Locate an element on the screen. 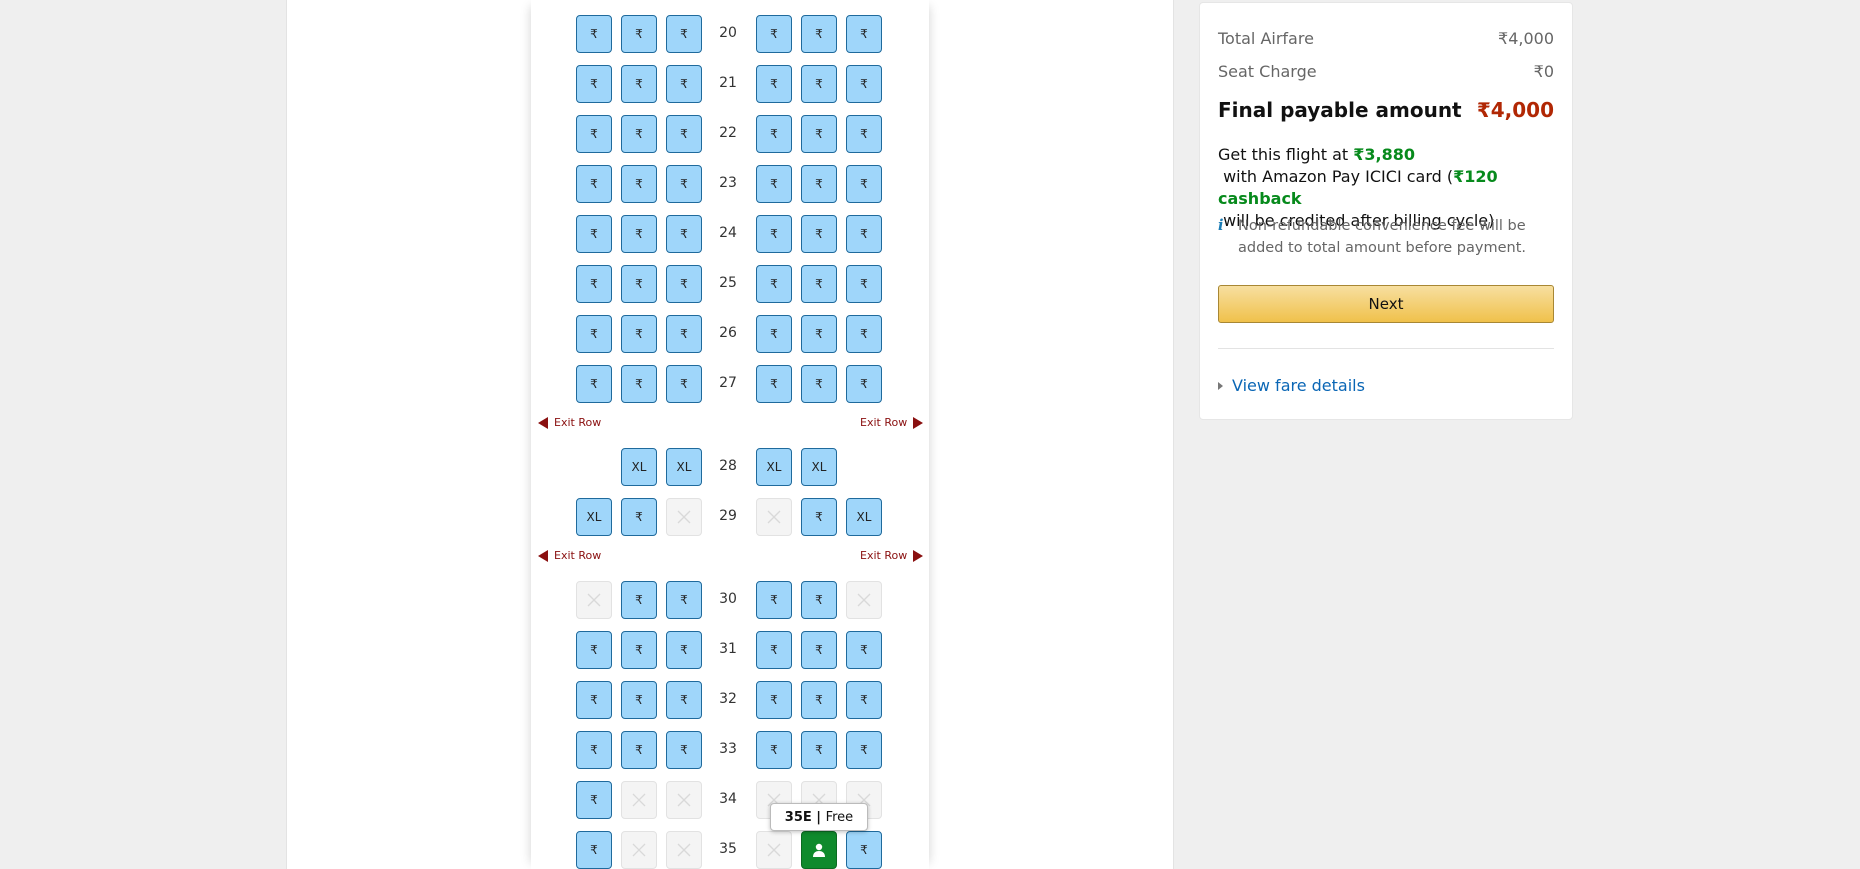  row-number: 24 is located at coordinates (728, 233).